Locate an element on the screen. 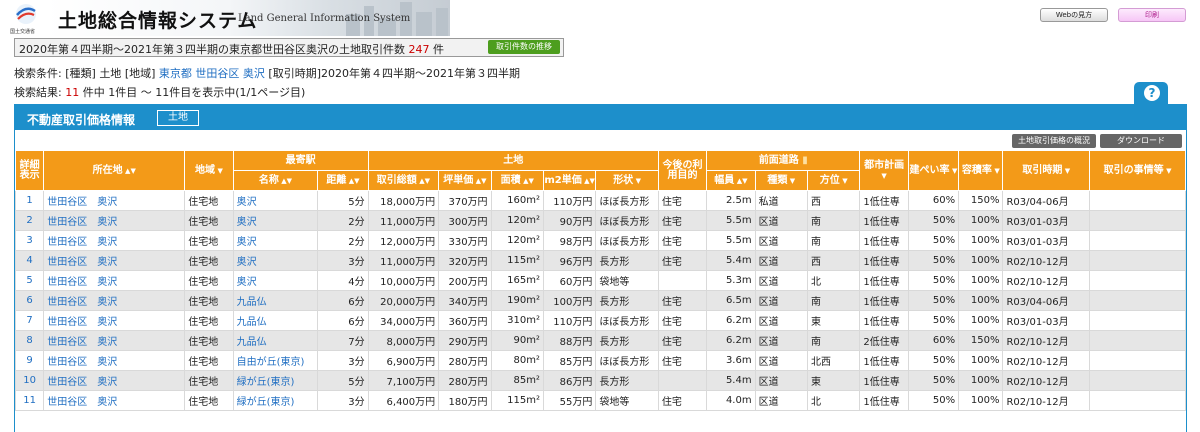 The image size is (1200, 432). col-tsubo-price: 坪単価 is located at coordinates (465, 180).